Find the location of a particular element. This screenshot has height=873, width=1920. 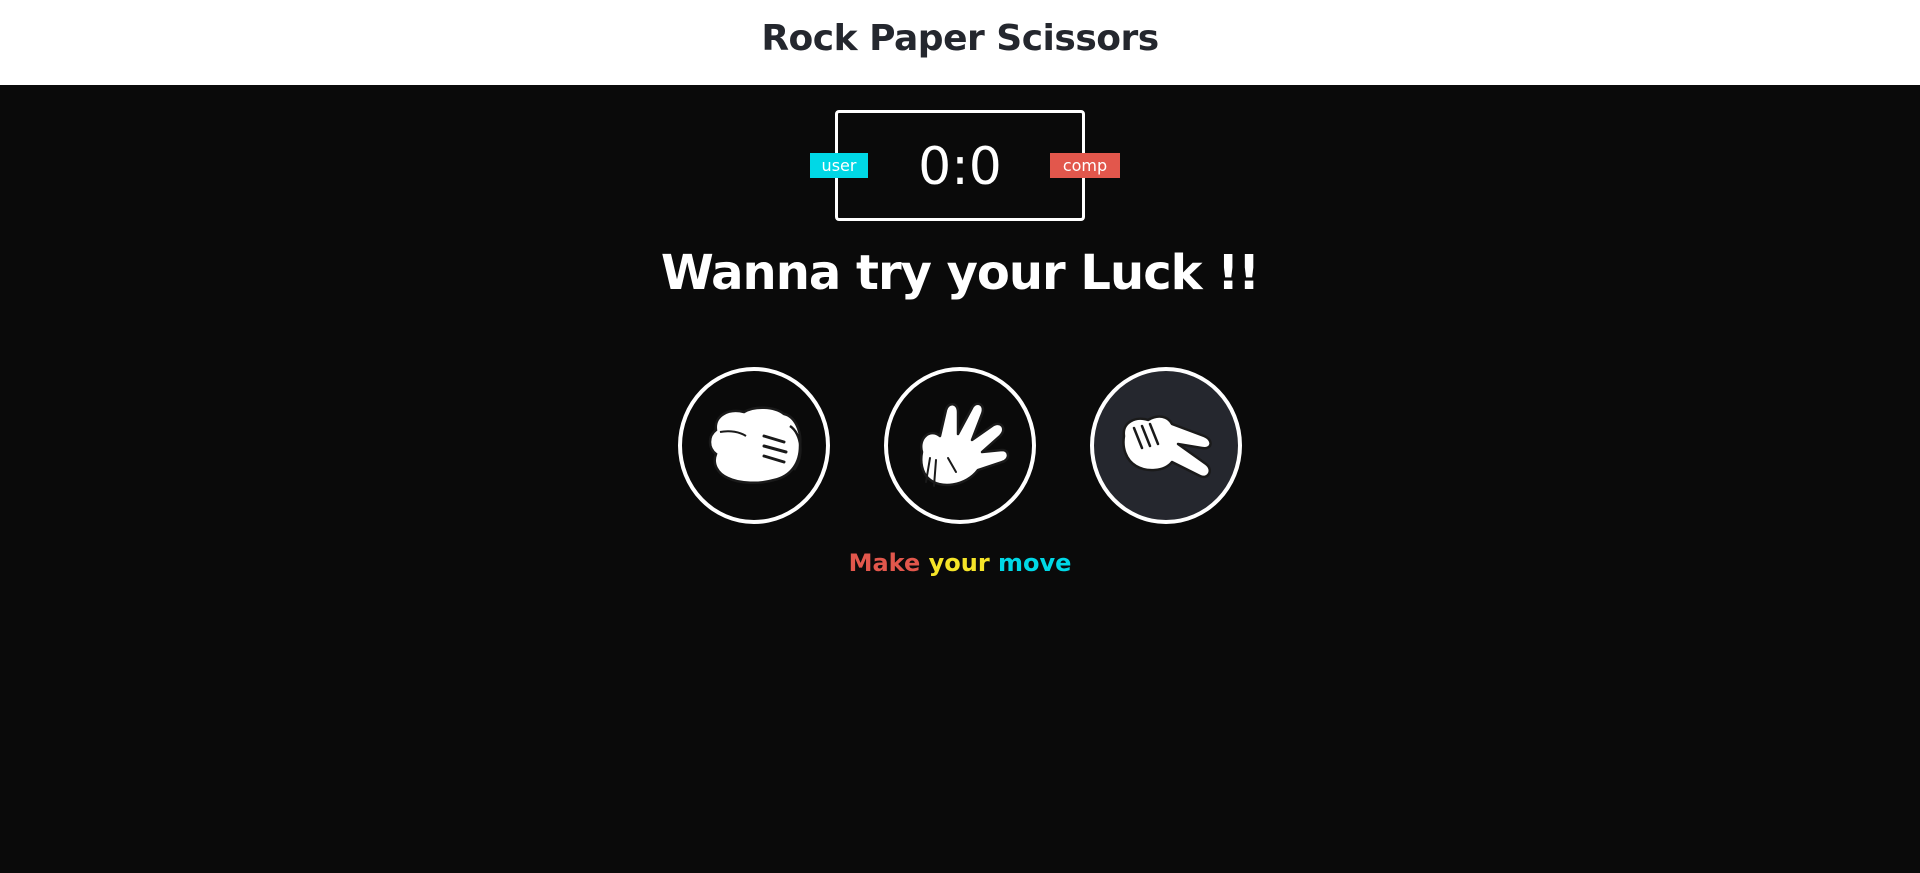

score-board: user 0:0 comp is located at coordinates (965, 165).